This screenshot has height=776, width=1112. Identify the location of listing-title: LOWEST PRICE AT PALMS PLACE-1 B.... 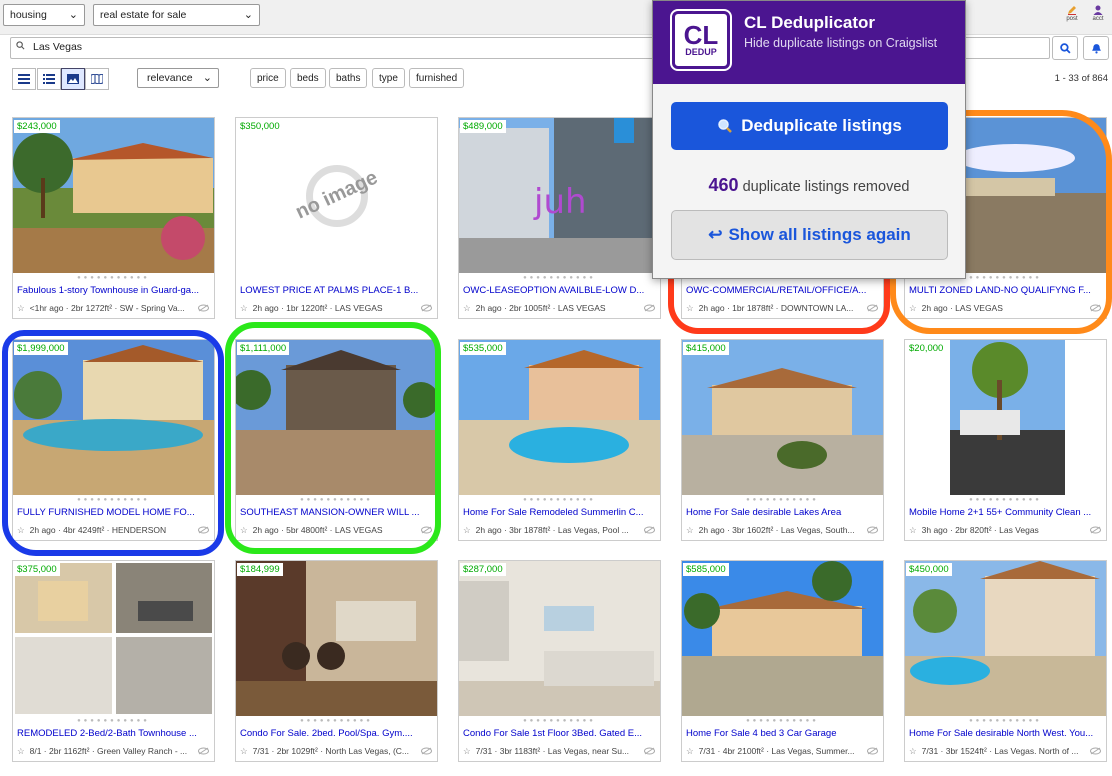
(336, 290).